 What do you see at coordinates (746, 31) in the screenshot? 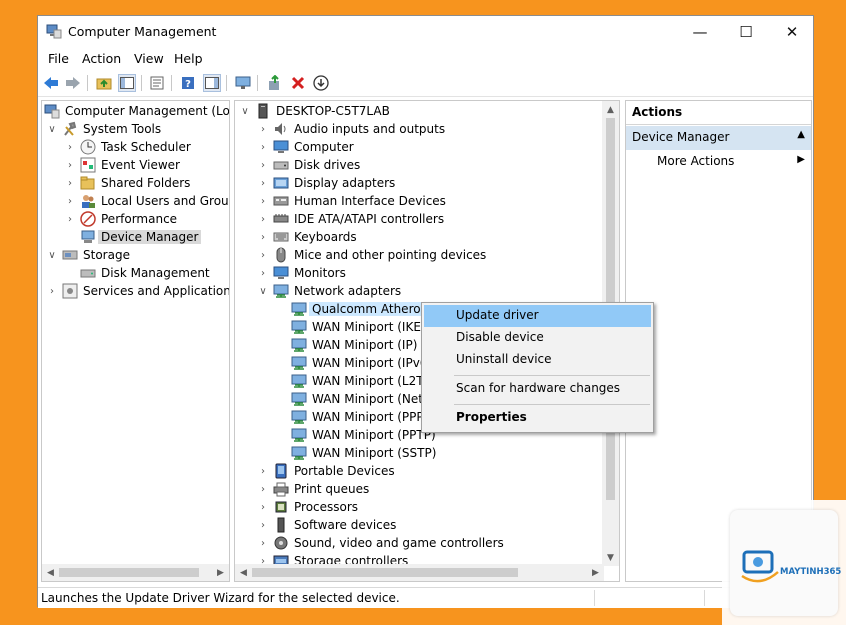
I see `maximize-button: ☐` at bounding box center [746, 31].